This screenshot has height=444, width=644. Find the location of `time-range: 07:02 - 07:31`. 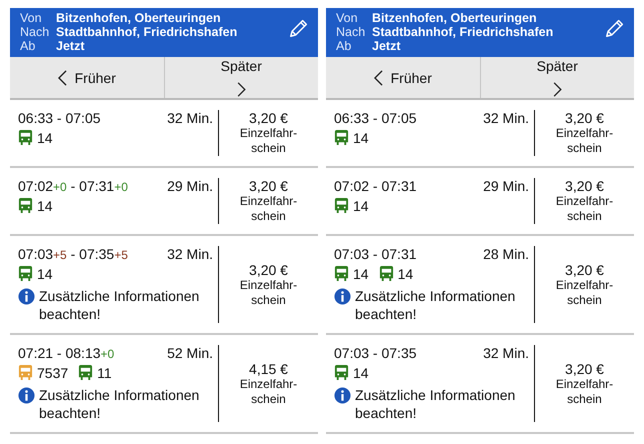

time-range: 07:02 - 07:31 is located at coordinates (375, 186).